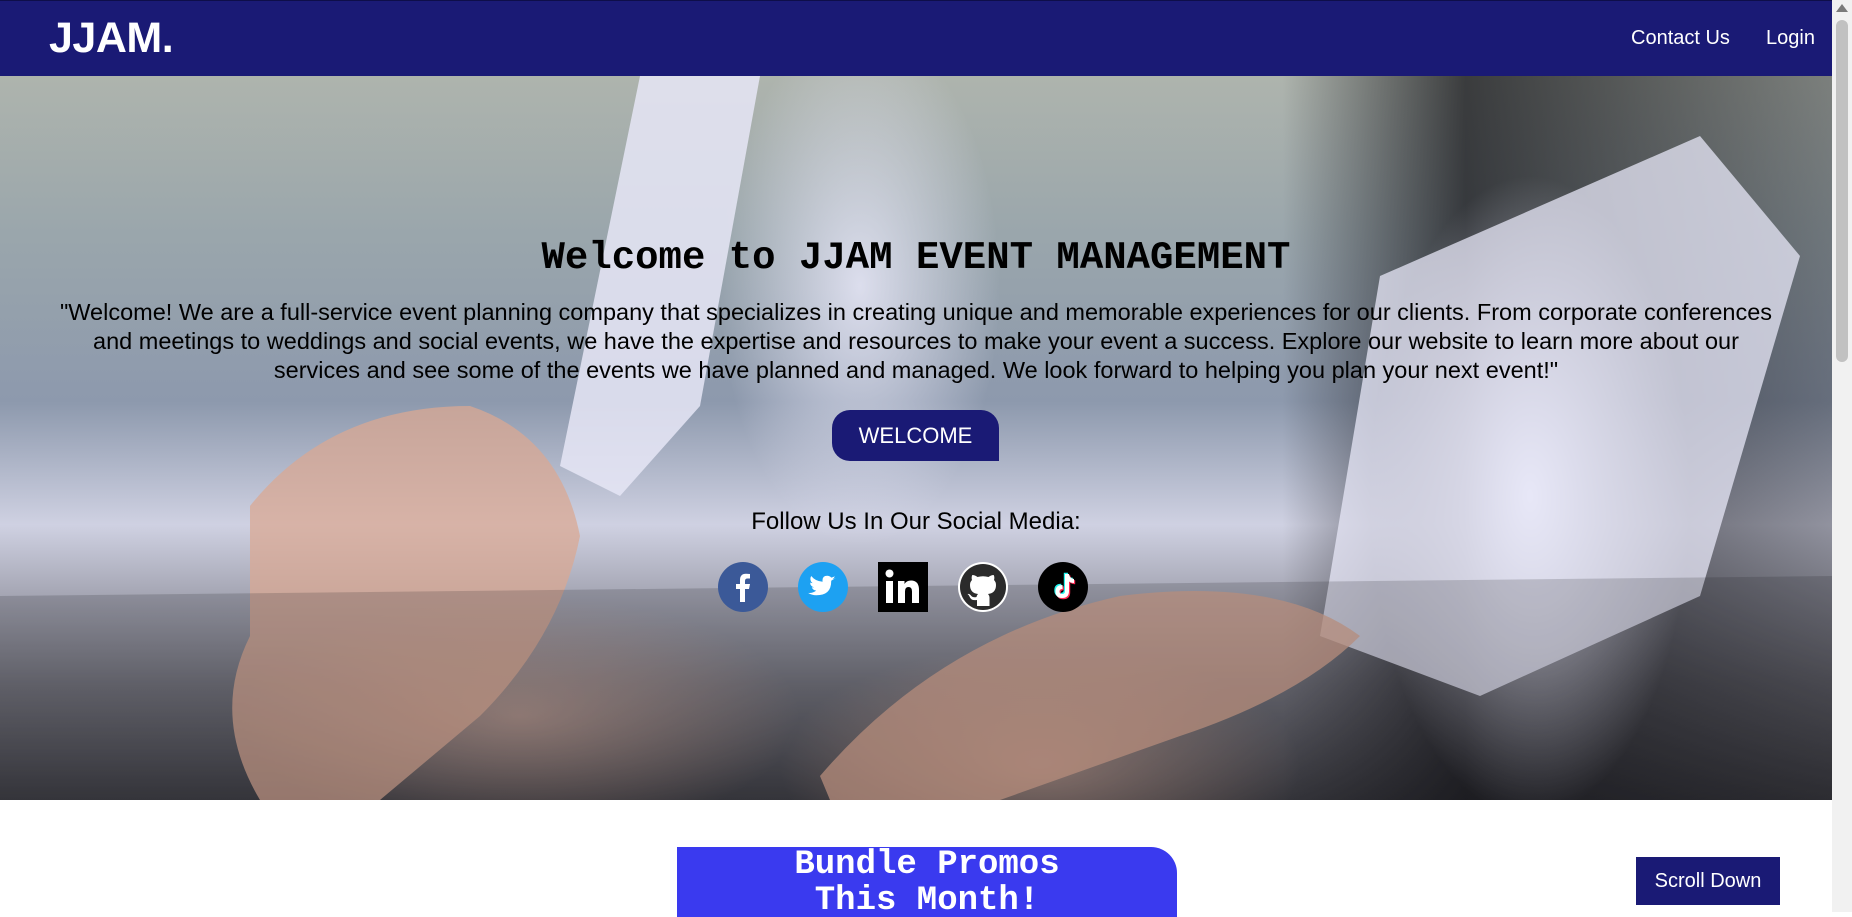  Describe the element at coordinates (823, 587) in the screenshot. I see `twitter-icon` at that location.